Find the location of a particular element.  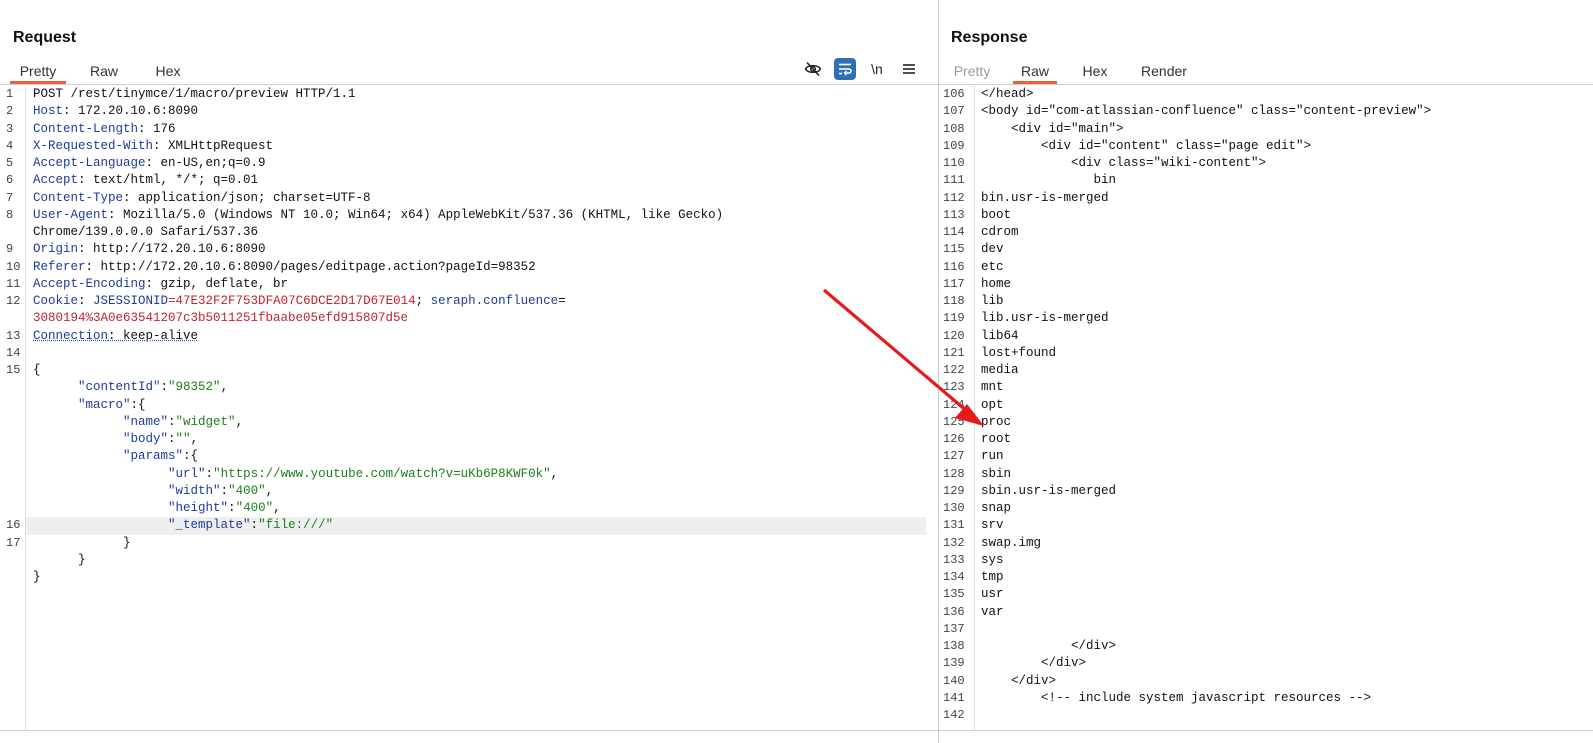

code-token: { is located at coordinates (37, 370).